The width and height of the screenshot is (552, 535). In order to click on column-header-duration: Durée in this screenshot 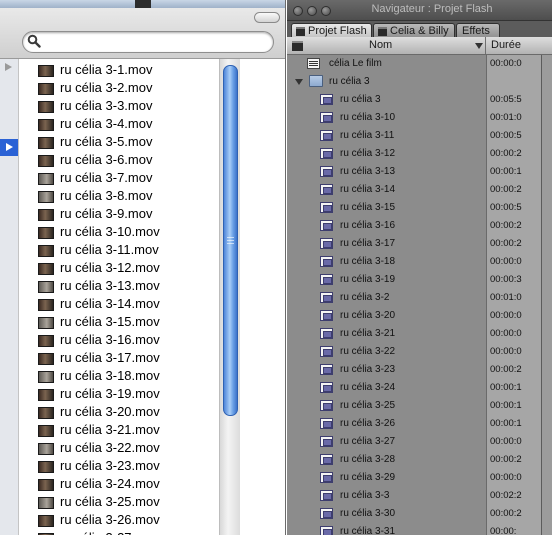, I will do `click(506, 45)`.